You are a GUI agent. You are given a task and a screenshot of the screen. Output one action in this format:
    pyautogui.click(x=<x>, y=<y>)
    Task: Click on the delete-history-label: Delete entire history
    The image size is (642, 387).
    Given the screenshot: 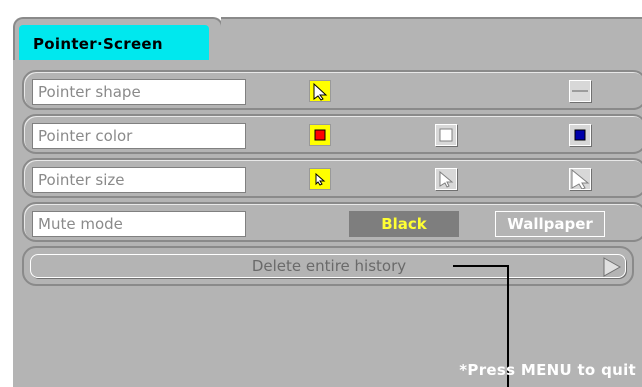 What is the action you would take?
    pyautogui.click(x=329, y=266)
    